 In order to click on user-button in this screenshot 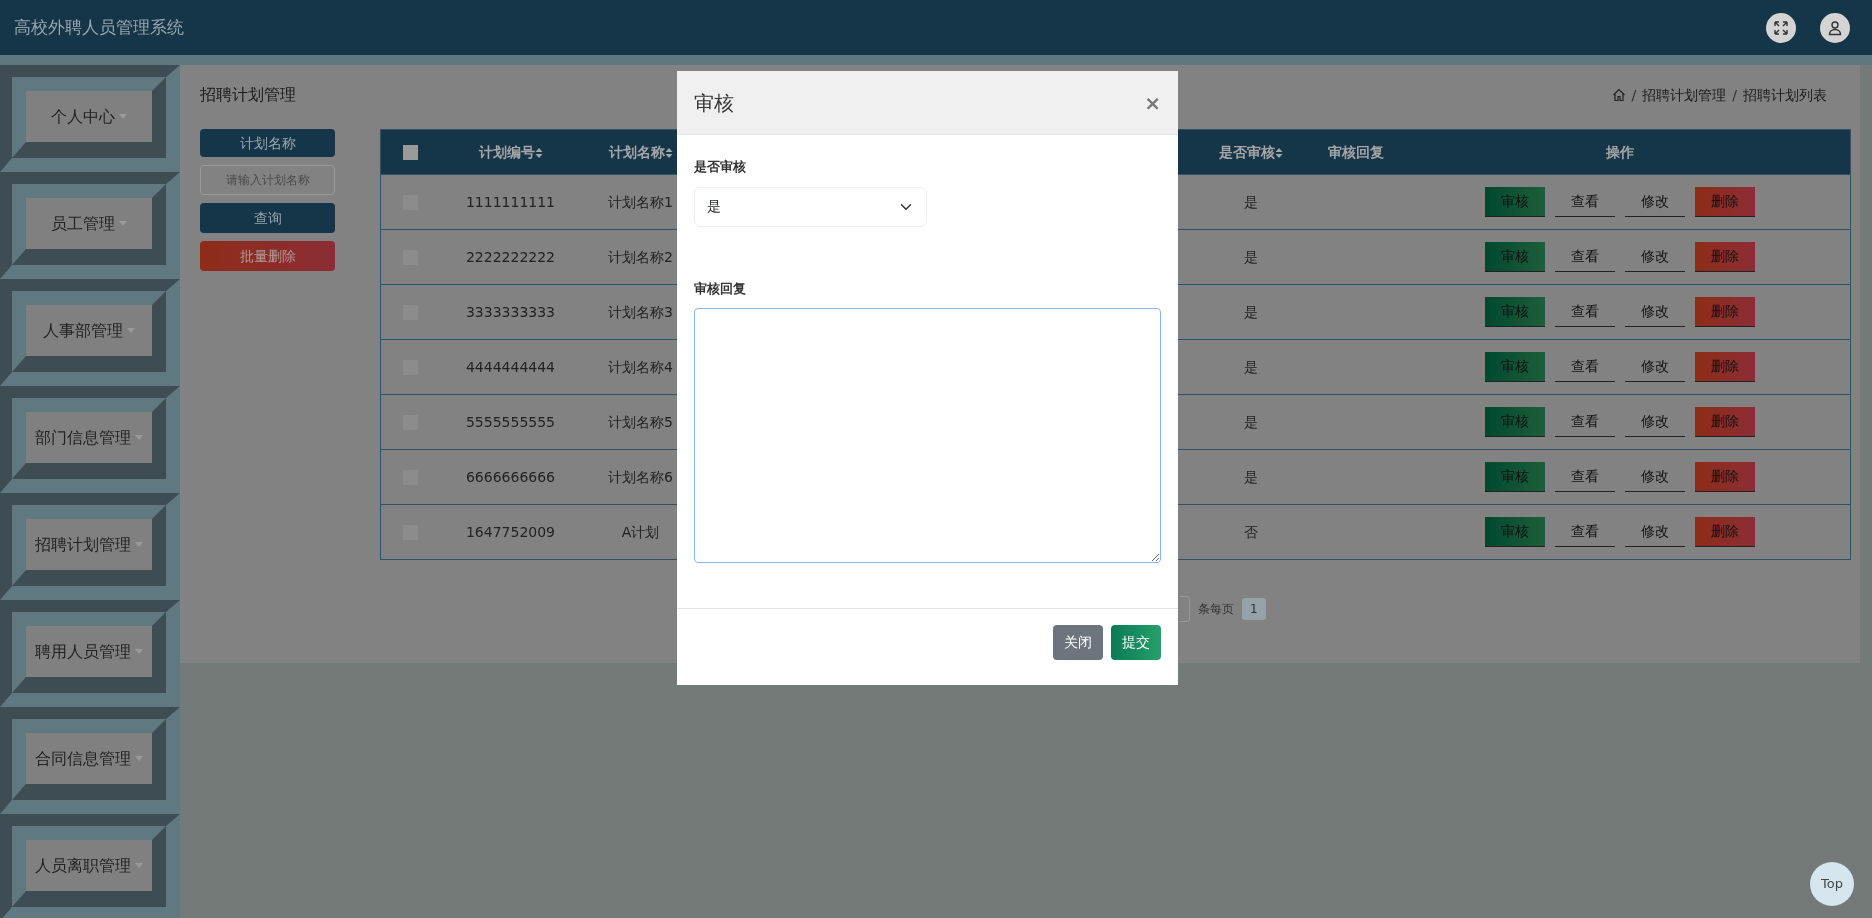, I will do `click(1835, 27)`.